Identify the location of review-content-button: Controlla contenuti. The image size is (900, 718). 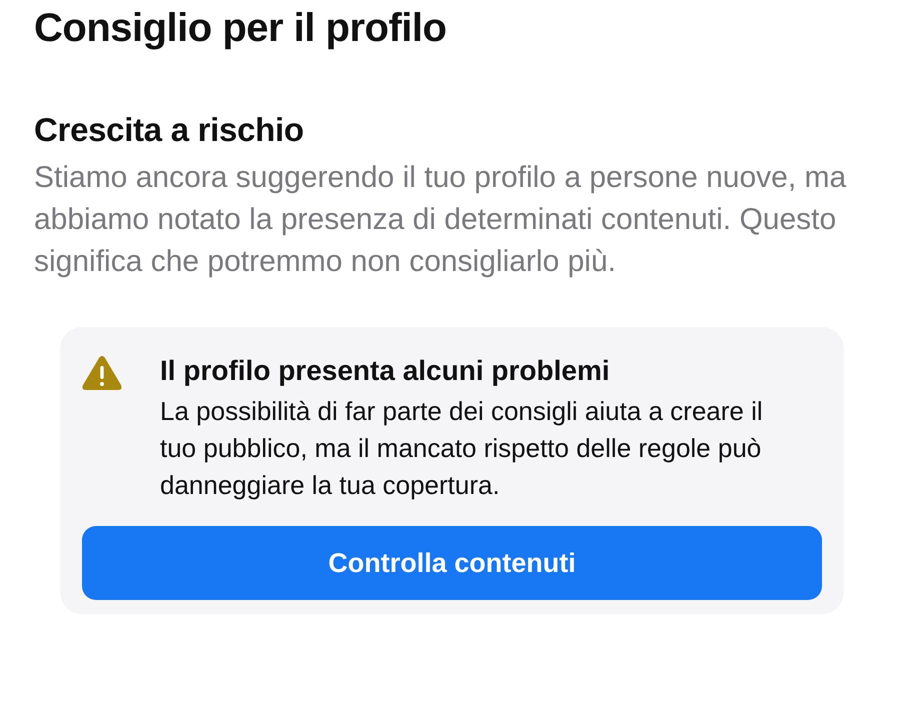
(452, 563).